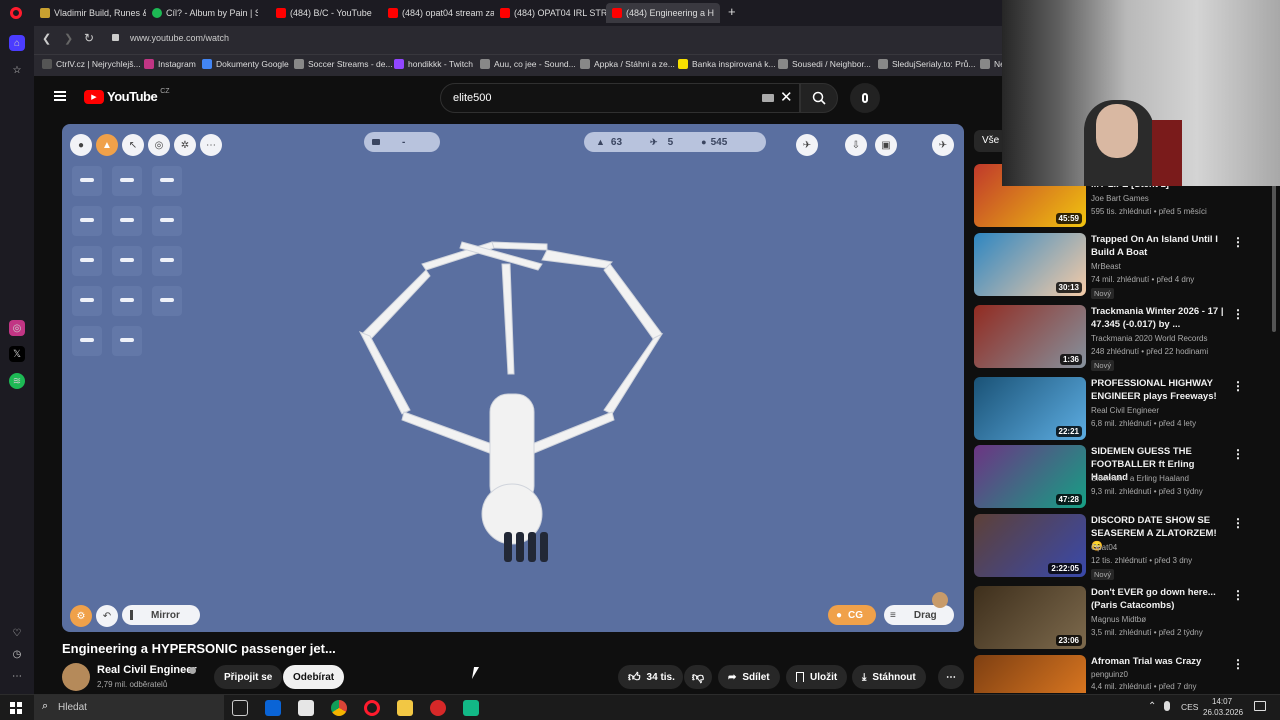 The width and height of the screenshot is (1280, 720). I want to click on taskbar-search: ⌕ Hledat, so click(129, 707).